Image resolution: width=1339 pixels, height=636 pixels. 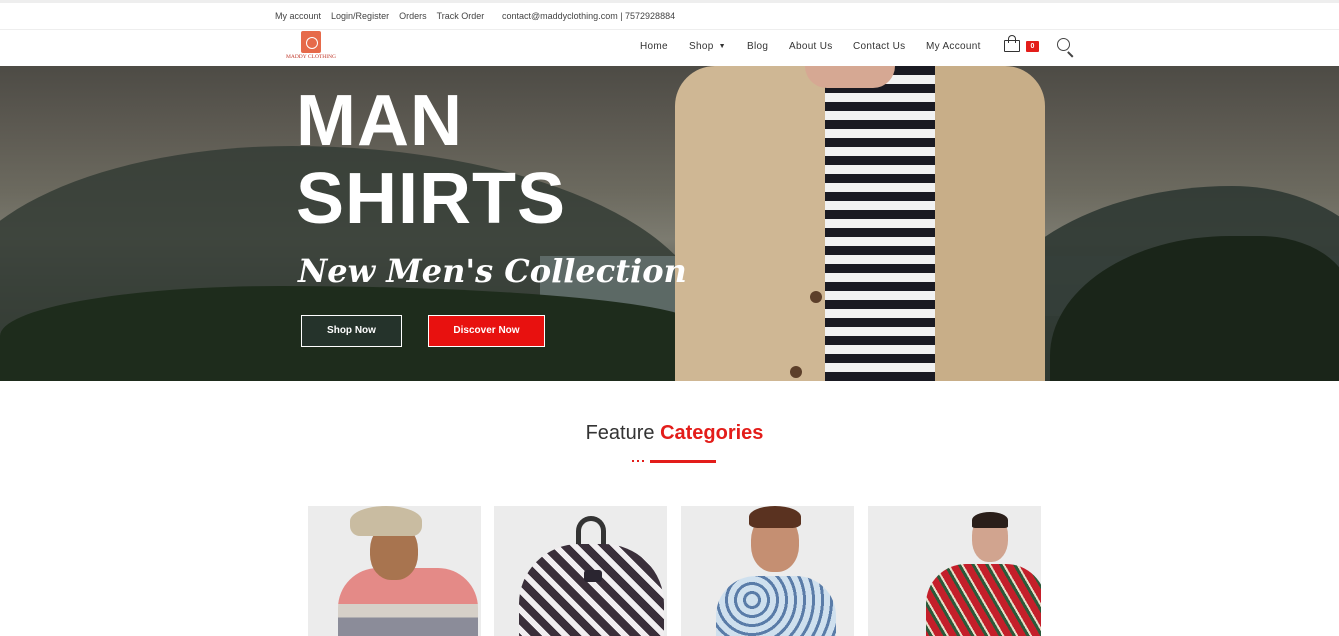 What do you see at coordinates (360, 16) in the screenshot?
I see `login-register-link: Login/Register` at bounding box center [360, 16].